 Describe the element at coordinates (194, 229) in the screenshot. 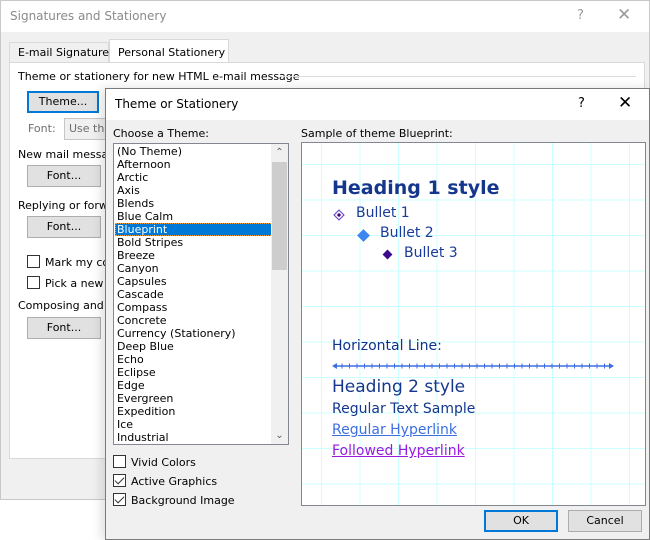

I see `theme-list-item: Blueprint` at that location.